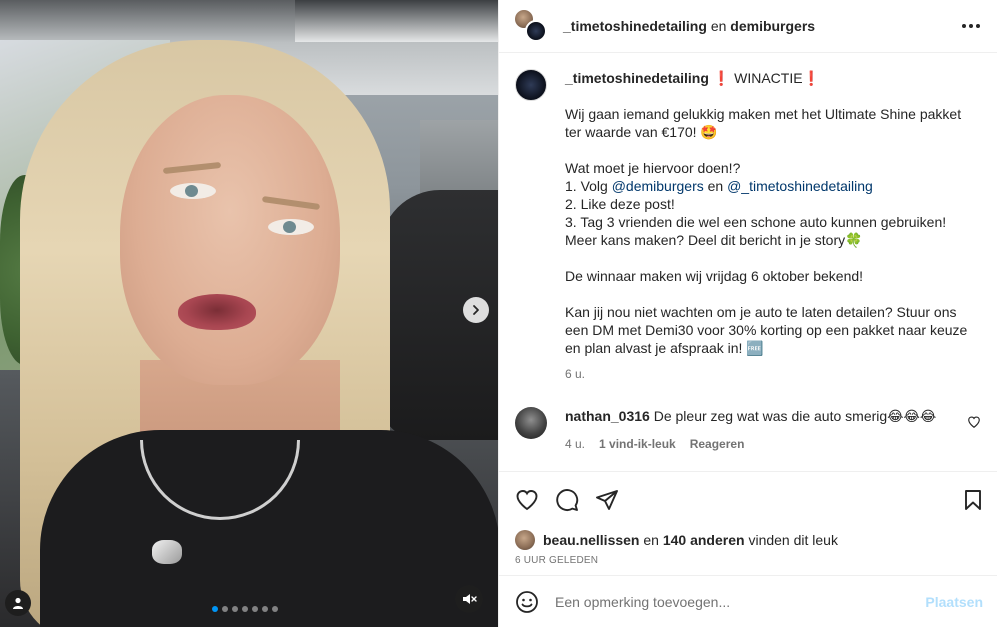  I want to click on post-header: _timetoshinedetailing en demiburgers, so click(748, 26).